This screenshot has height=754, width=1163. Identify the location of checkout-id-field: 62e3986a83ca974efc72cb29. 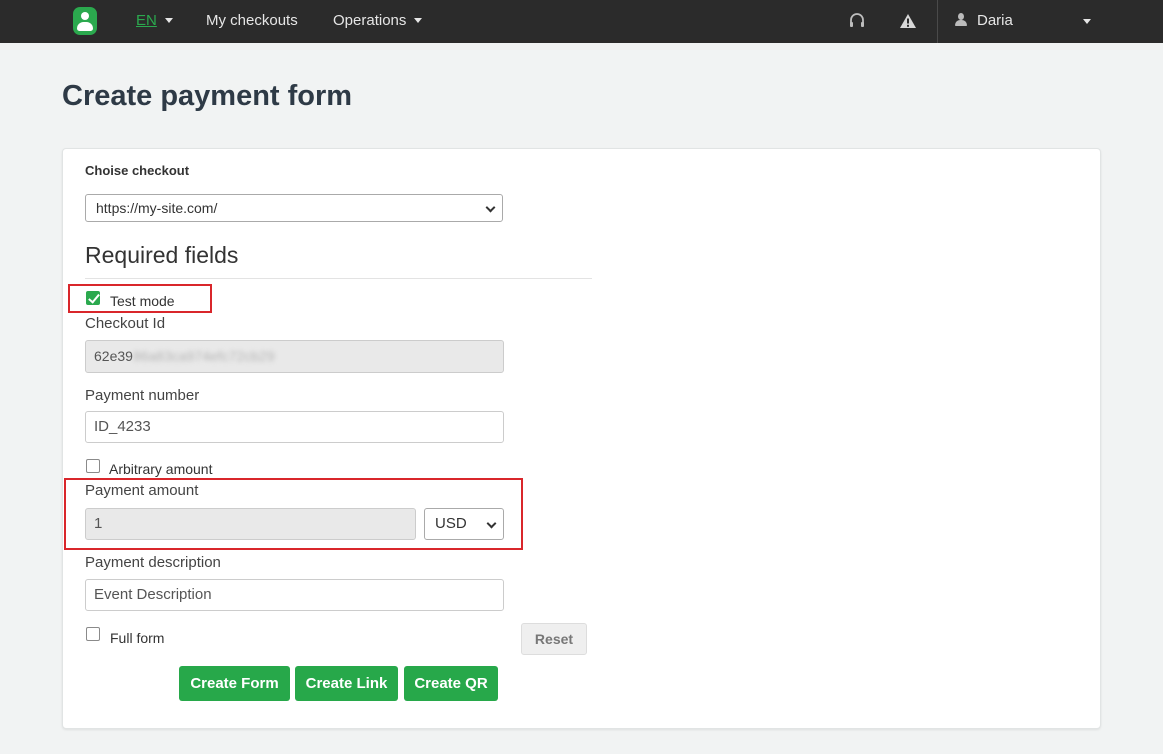
(294, 356).